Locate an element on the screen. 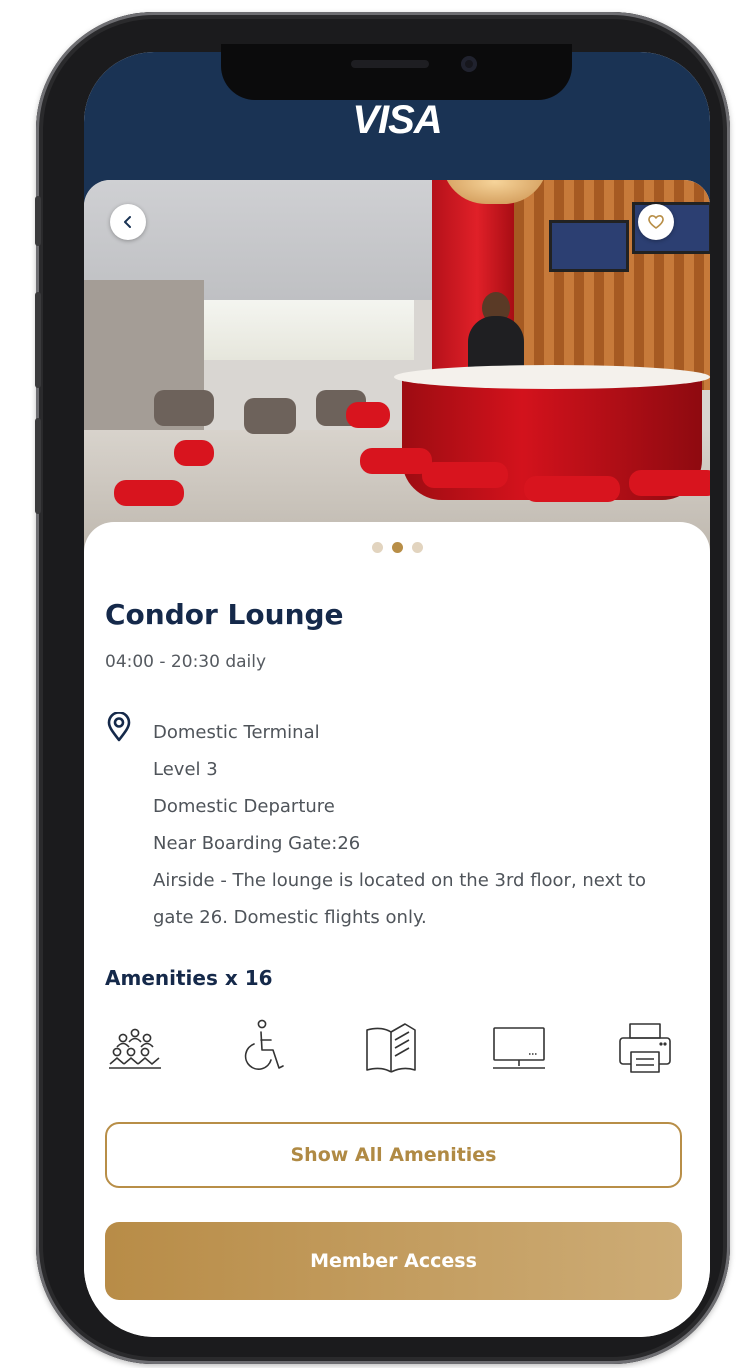  amenities-icon-row is located at coordinates (389, 1048).